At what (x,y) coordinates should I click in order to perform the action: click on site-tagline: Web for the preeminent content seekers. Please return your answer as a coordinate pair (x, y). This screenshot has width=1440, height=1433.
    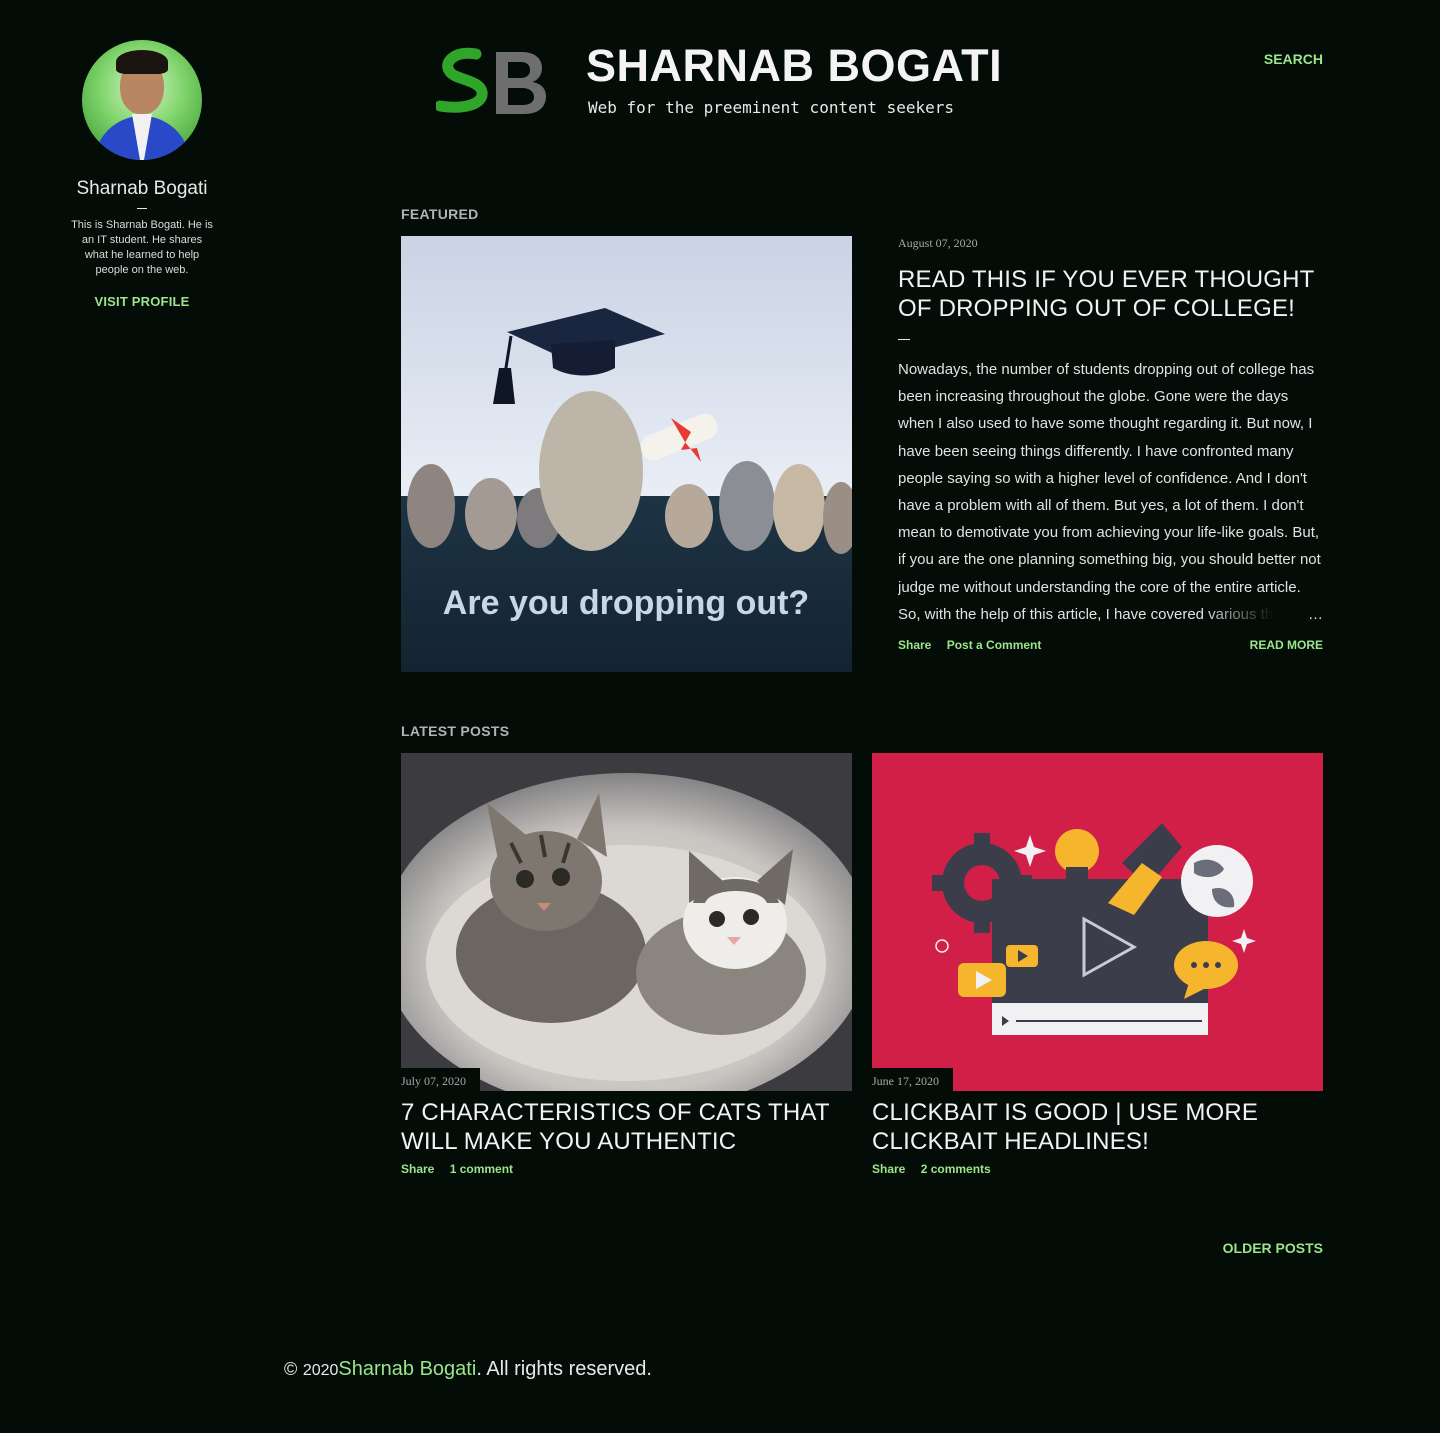
    Looking at the image, I should click on (771, 107).